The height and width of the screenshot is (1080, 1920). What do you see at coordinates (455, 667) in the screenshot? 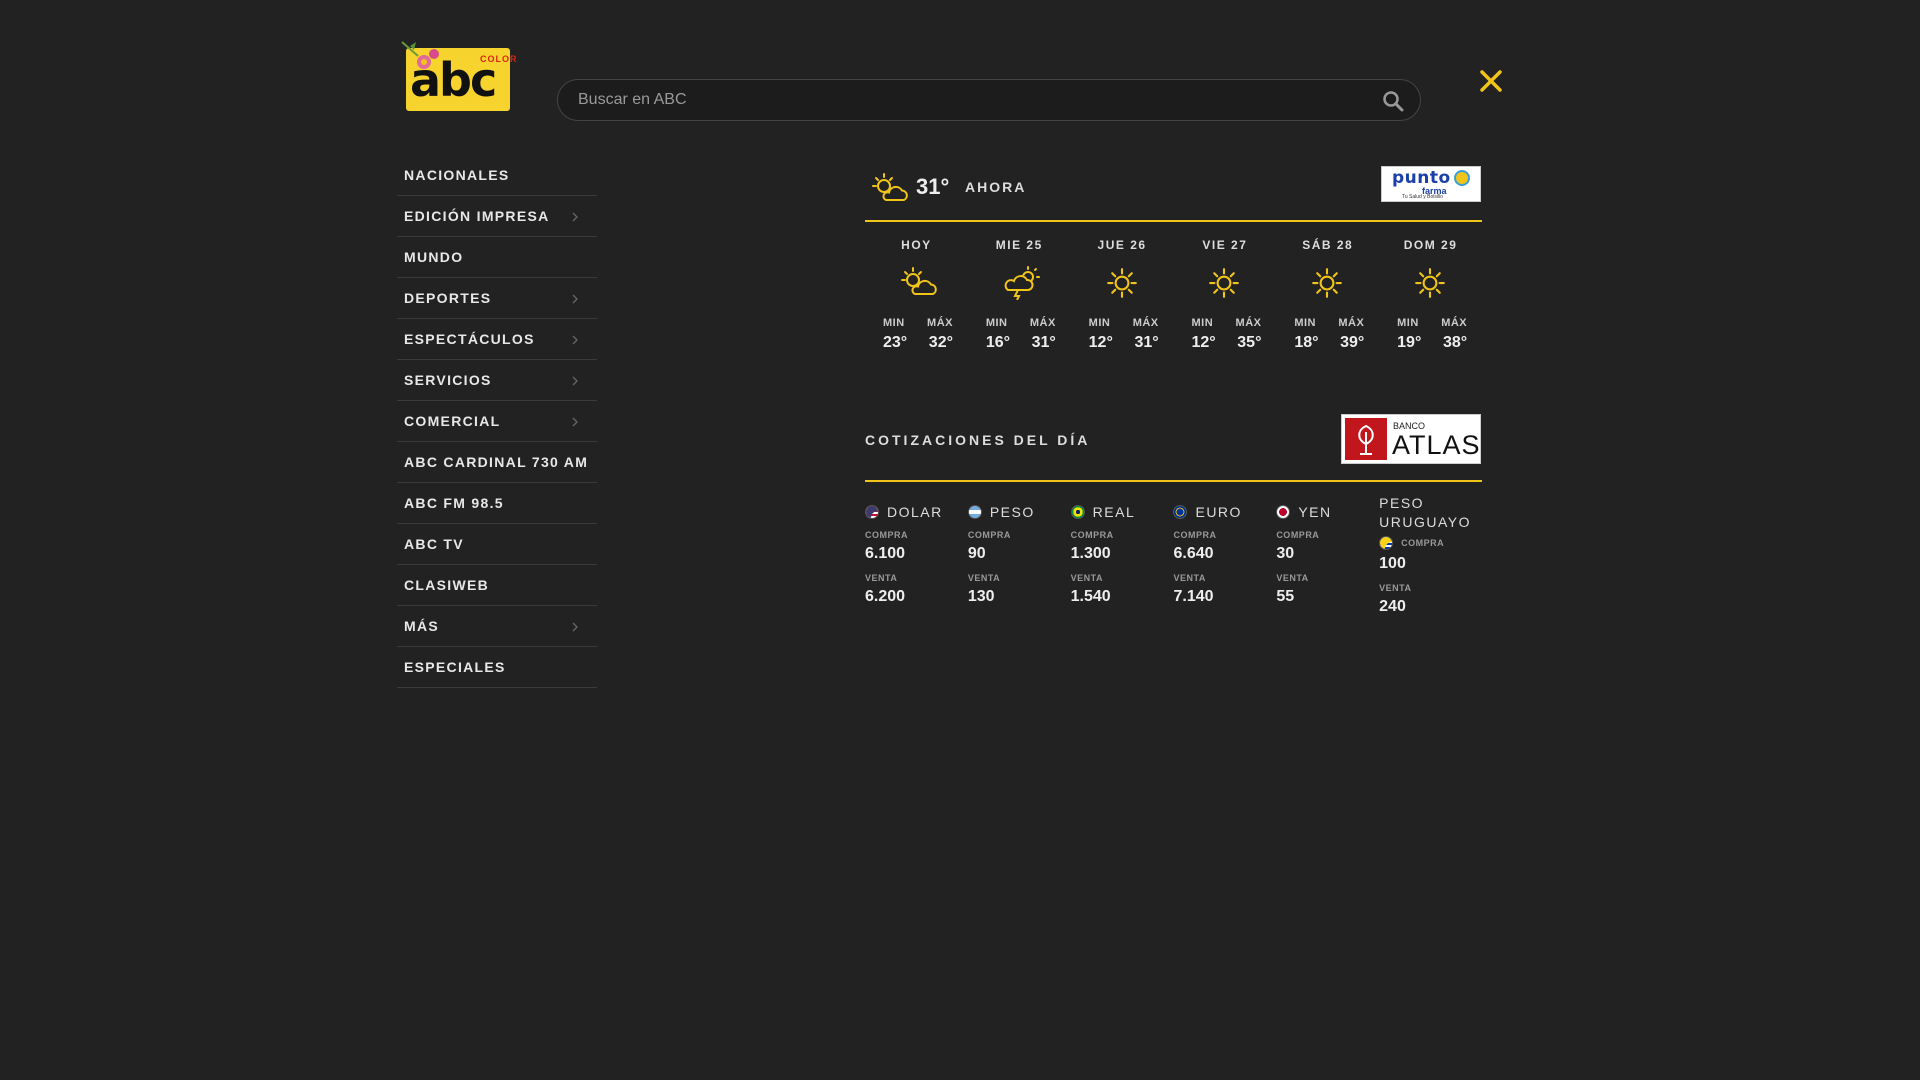
I see `nav-item-label: ESPECIALES` at bounding box center [455, 667].